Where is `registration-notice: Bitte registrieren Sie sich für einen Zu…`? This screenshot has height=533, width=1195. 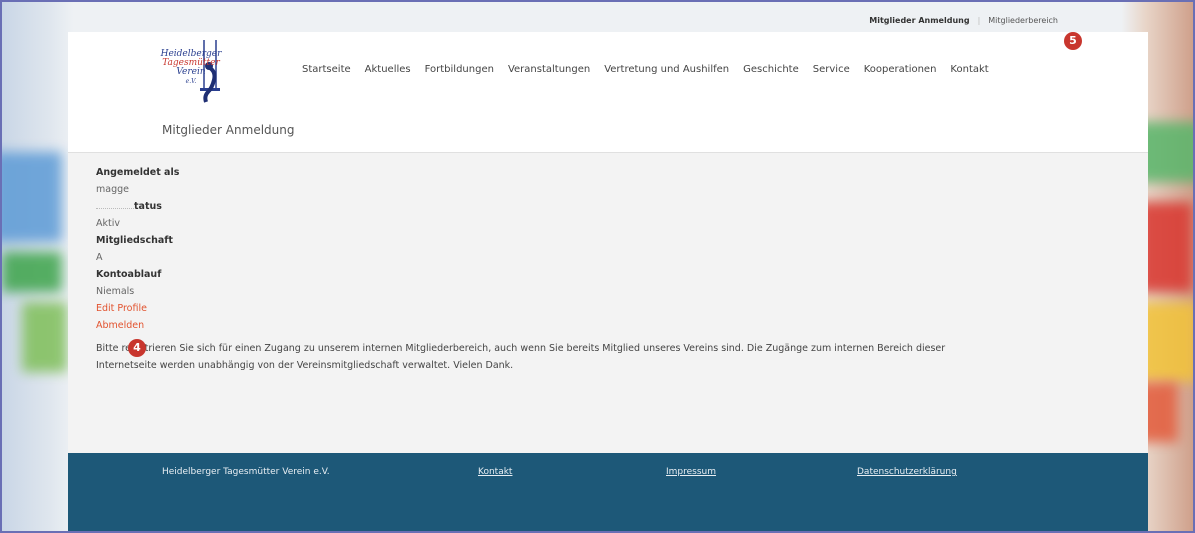 registration-notice: Bitte registrieren Sie sich für einen Zu… is located at coordinates (521, 357).